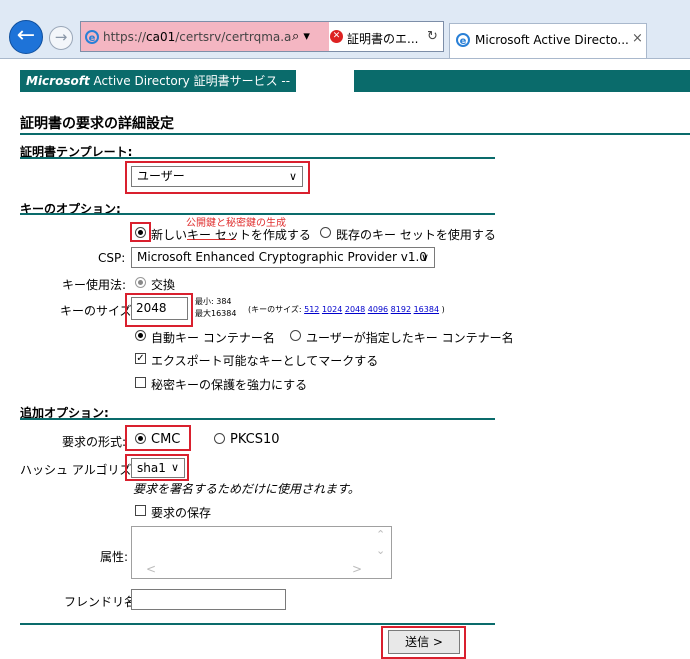 The image size is (690, 659). What do you see at coordinates (355, 309) in the screenshot?
I see `key-size-link-2048: 2048` at bounding box center [355, 309].